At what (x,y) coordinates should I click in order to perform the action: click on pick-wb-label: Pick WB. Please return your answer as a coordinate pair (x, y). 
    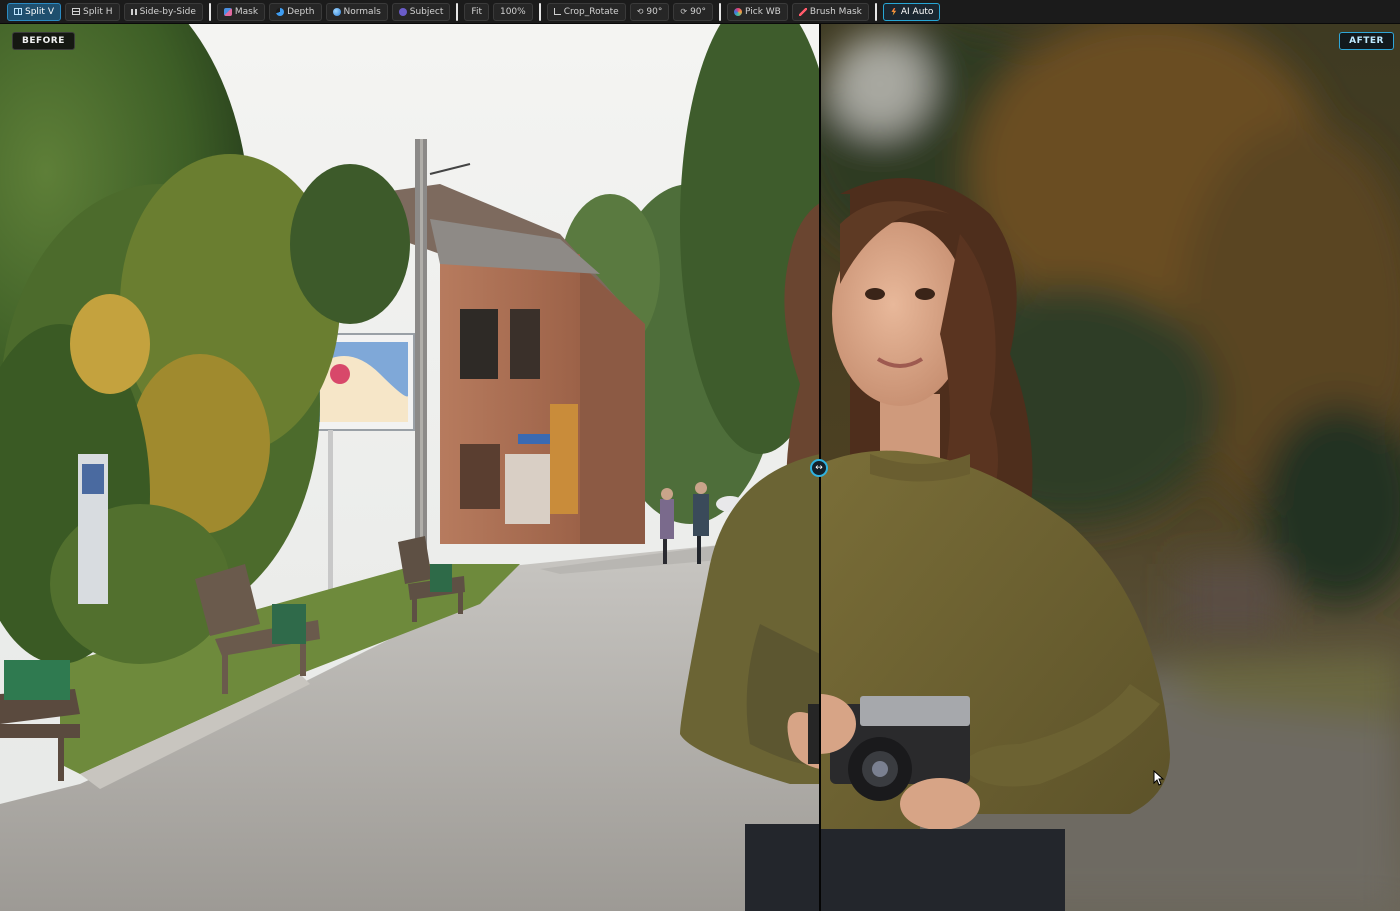
    Looking at the image, I should click on (763, 11).